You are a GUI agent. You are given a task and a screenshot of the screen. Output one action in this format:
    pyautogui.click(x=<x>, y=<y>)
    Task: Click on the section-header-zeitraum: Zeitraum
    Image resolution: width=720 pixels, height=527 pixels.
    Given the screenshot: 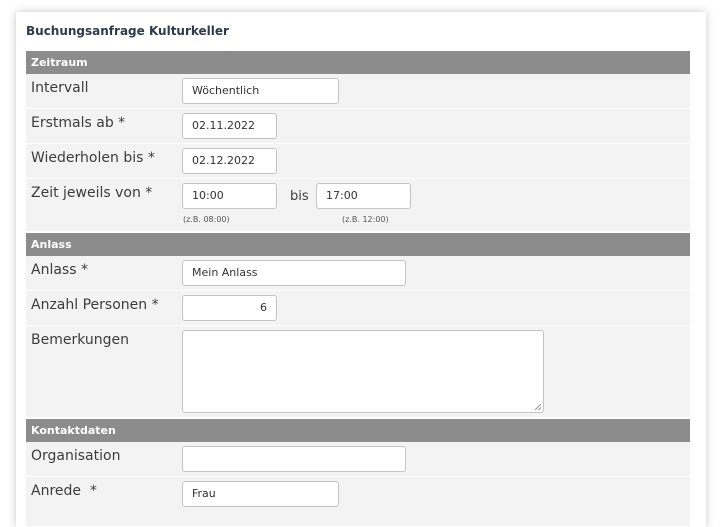 What is the action you would take?
    pyautogui.click(x=358, y=62)
    